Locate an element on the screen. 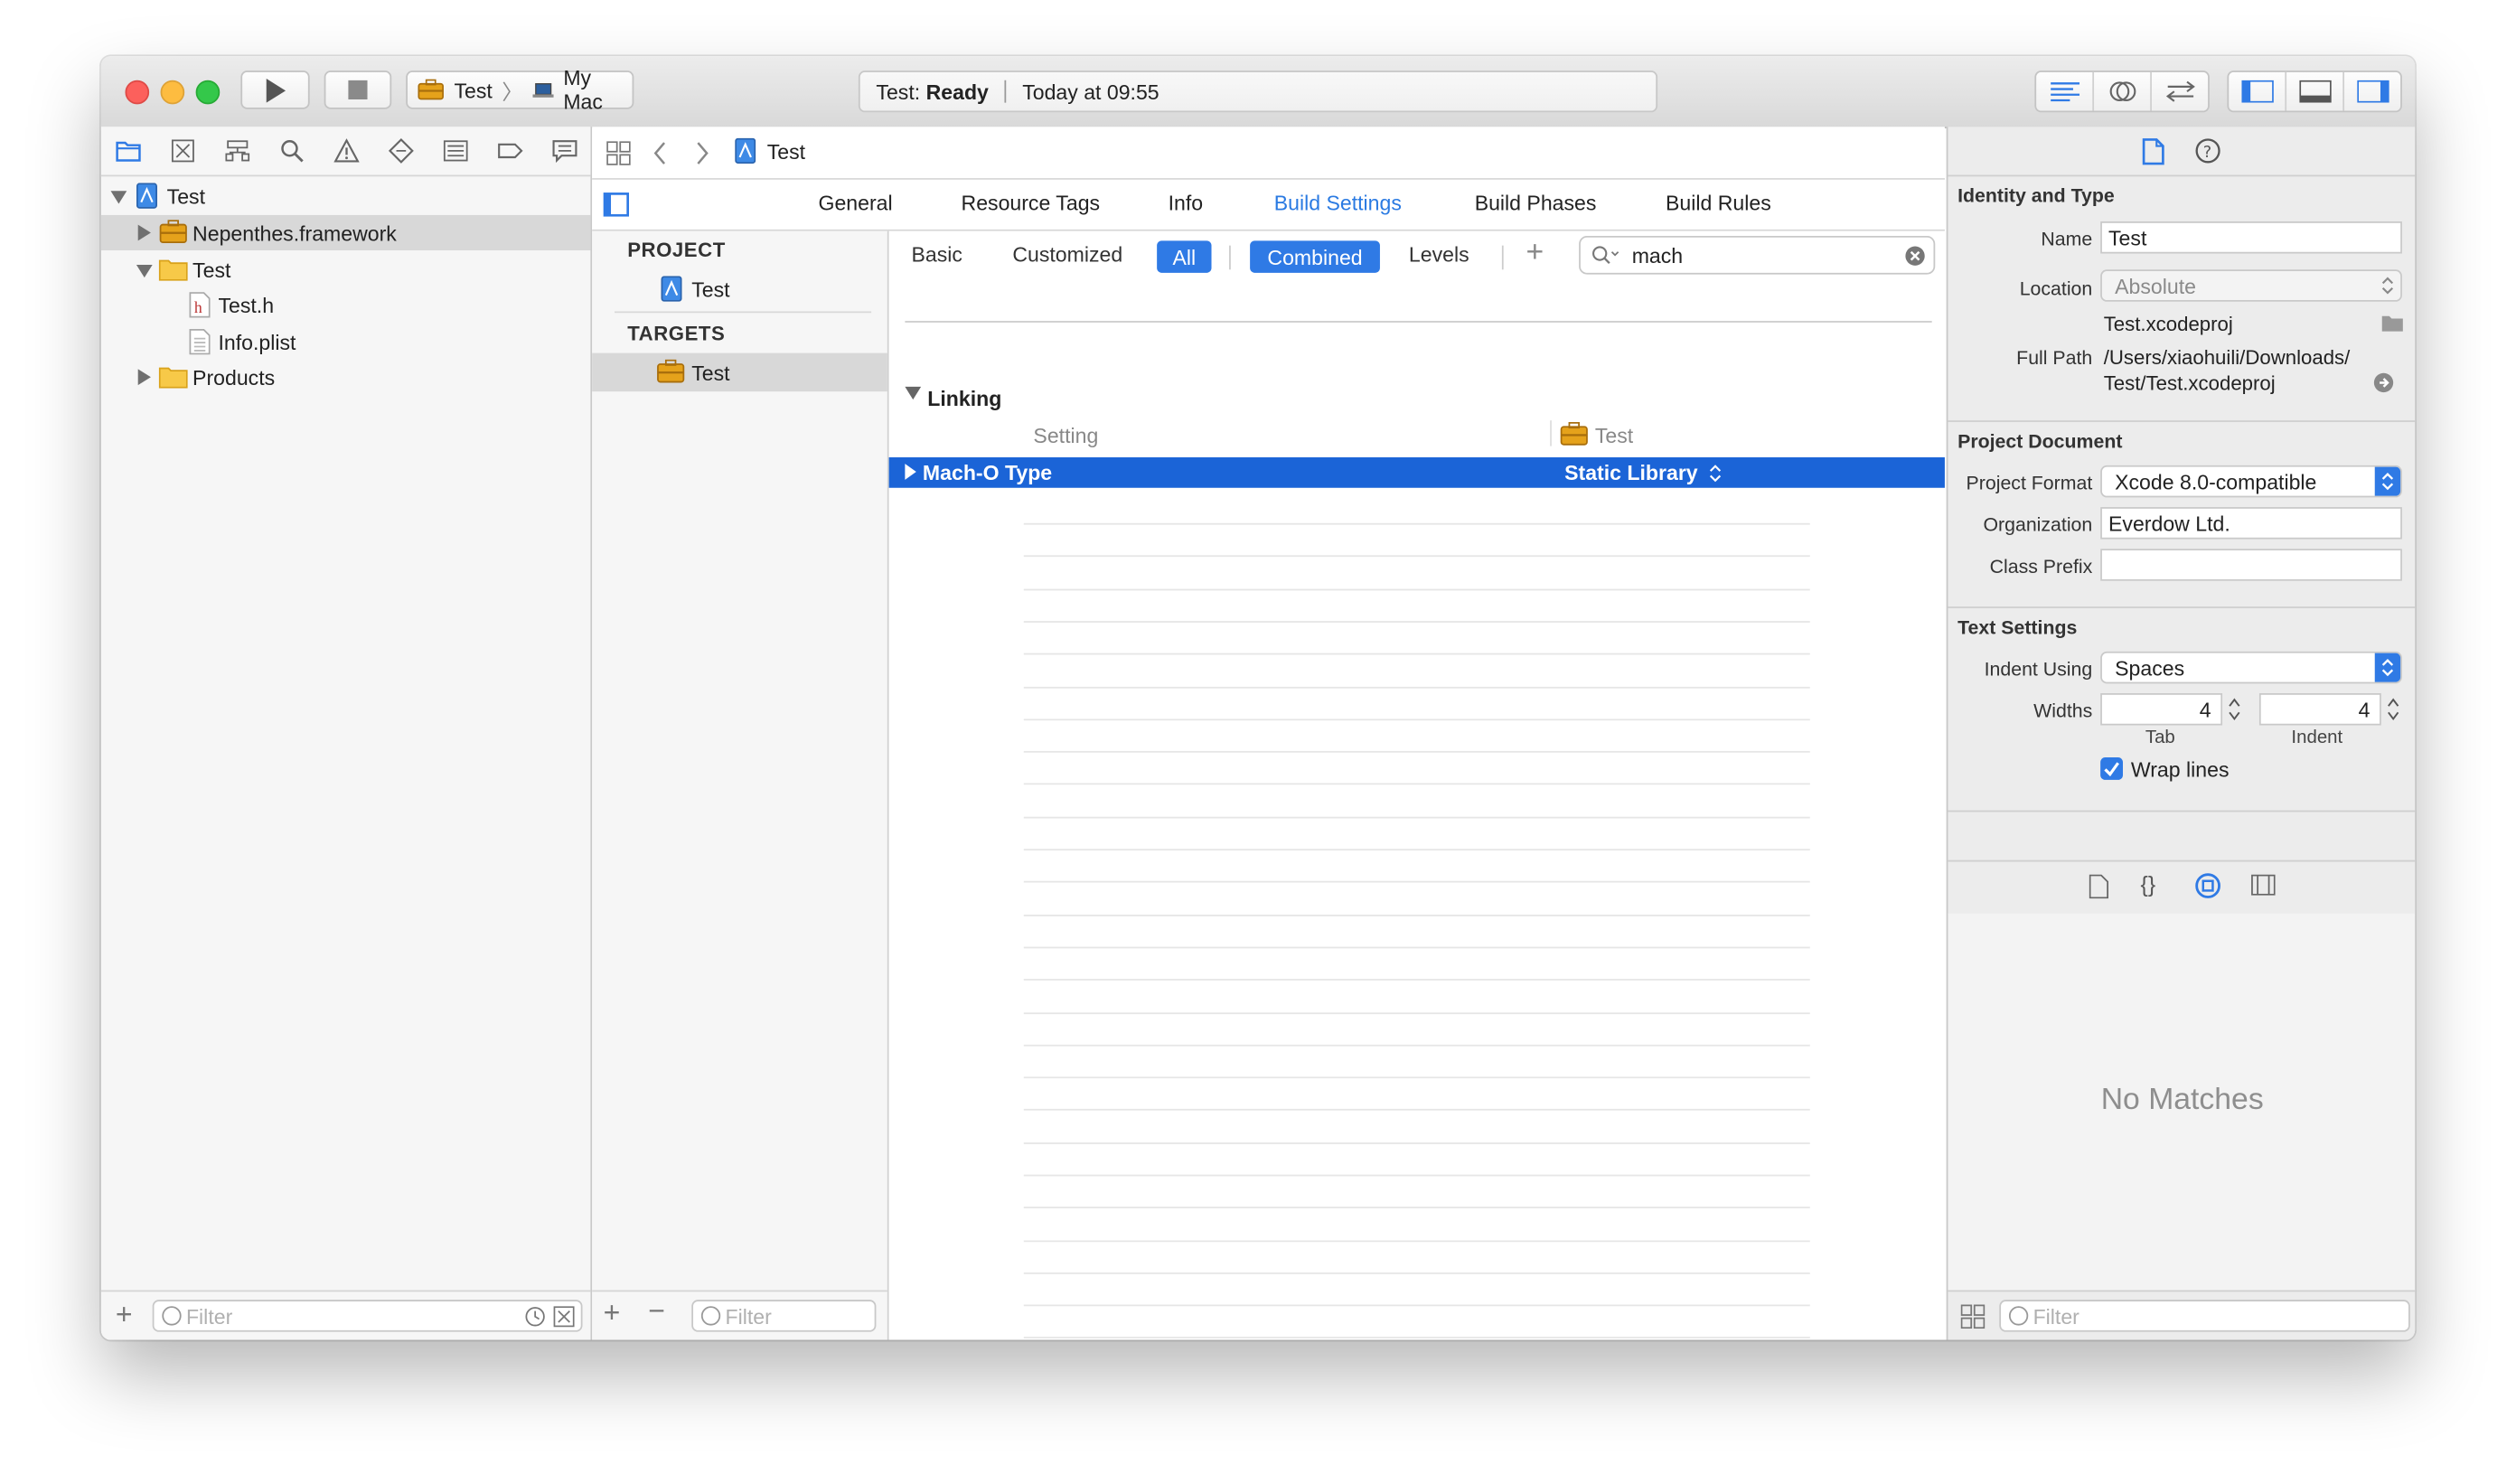 The height and width of the screenshot is (1484, 2516). project-format-popup: Xcode 8.0-compatible is located at coordinates (2251, 481).